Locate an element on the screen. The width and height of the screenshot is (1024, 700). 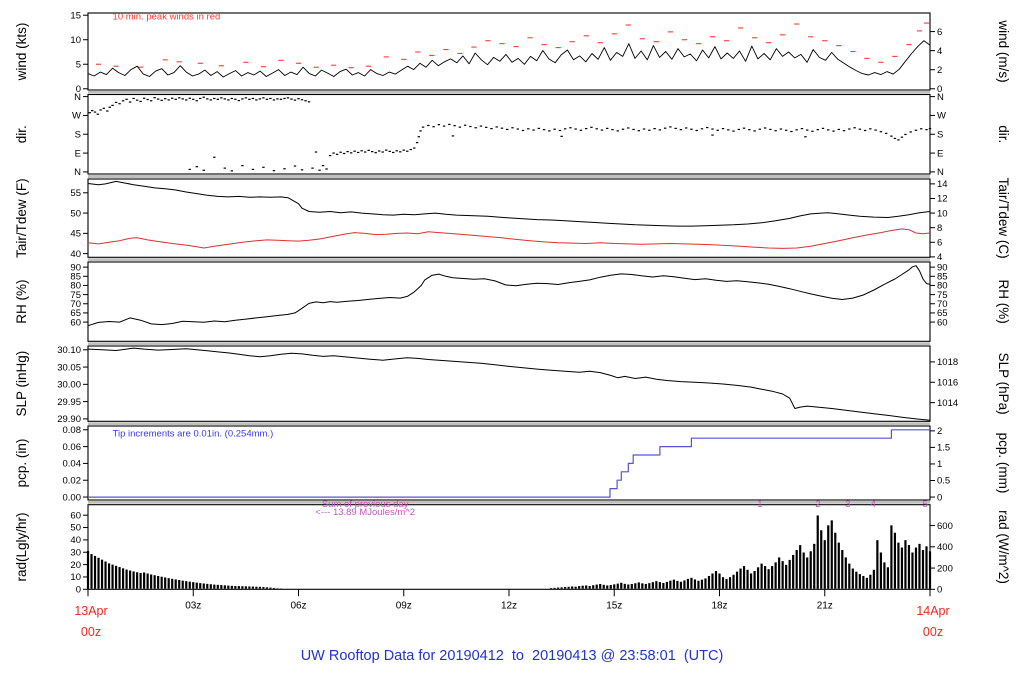
pcp-left-axis-label: pcp. (in) is located at coordinates (21, 463).